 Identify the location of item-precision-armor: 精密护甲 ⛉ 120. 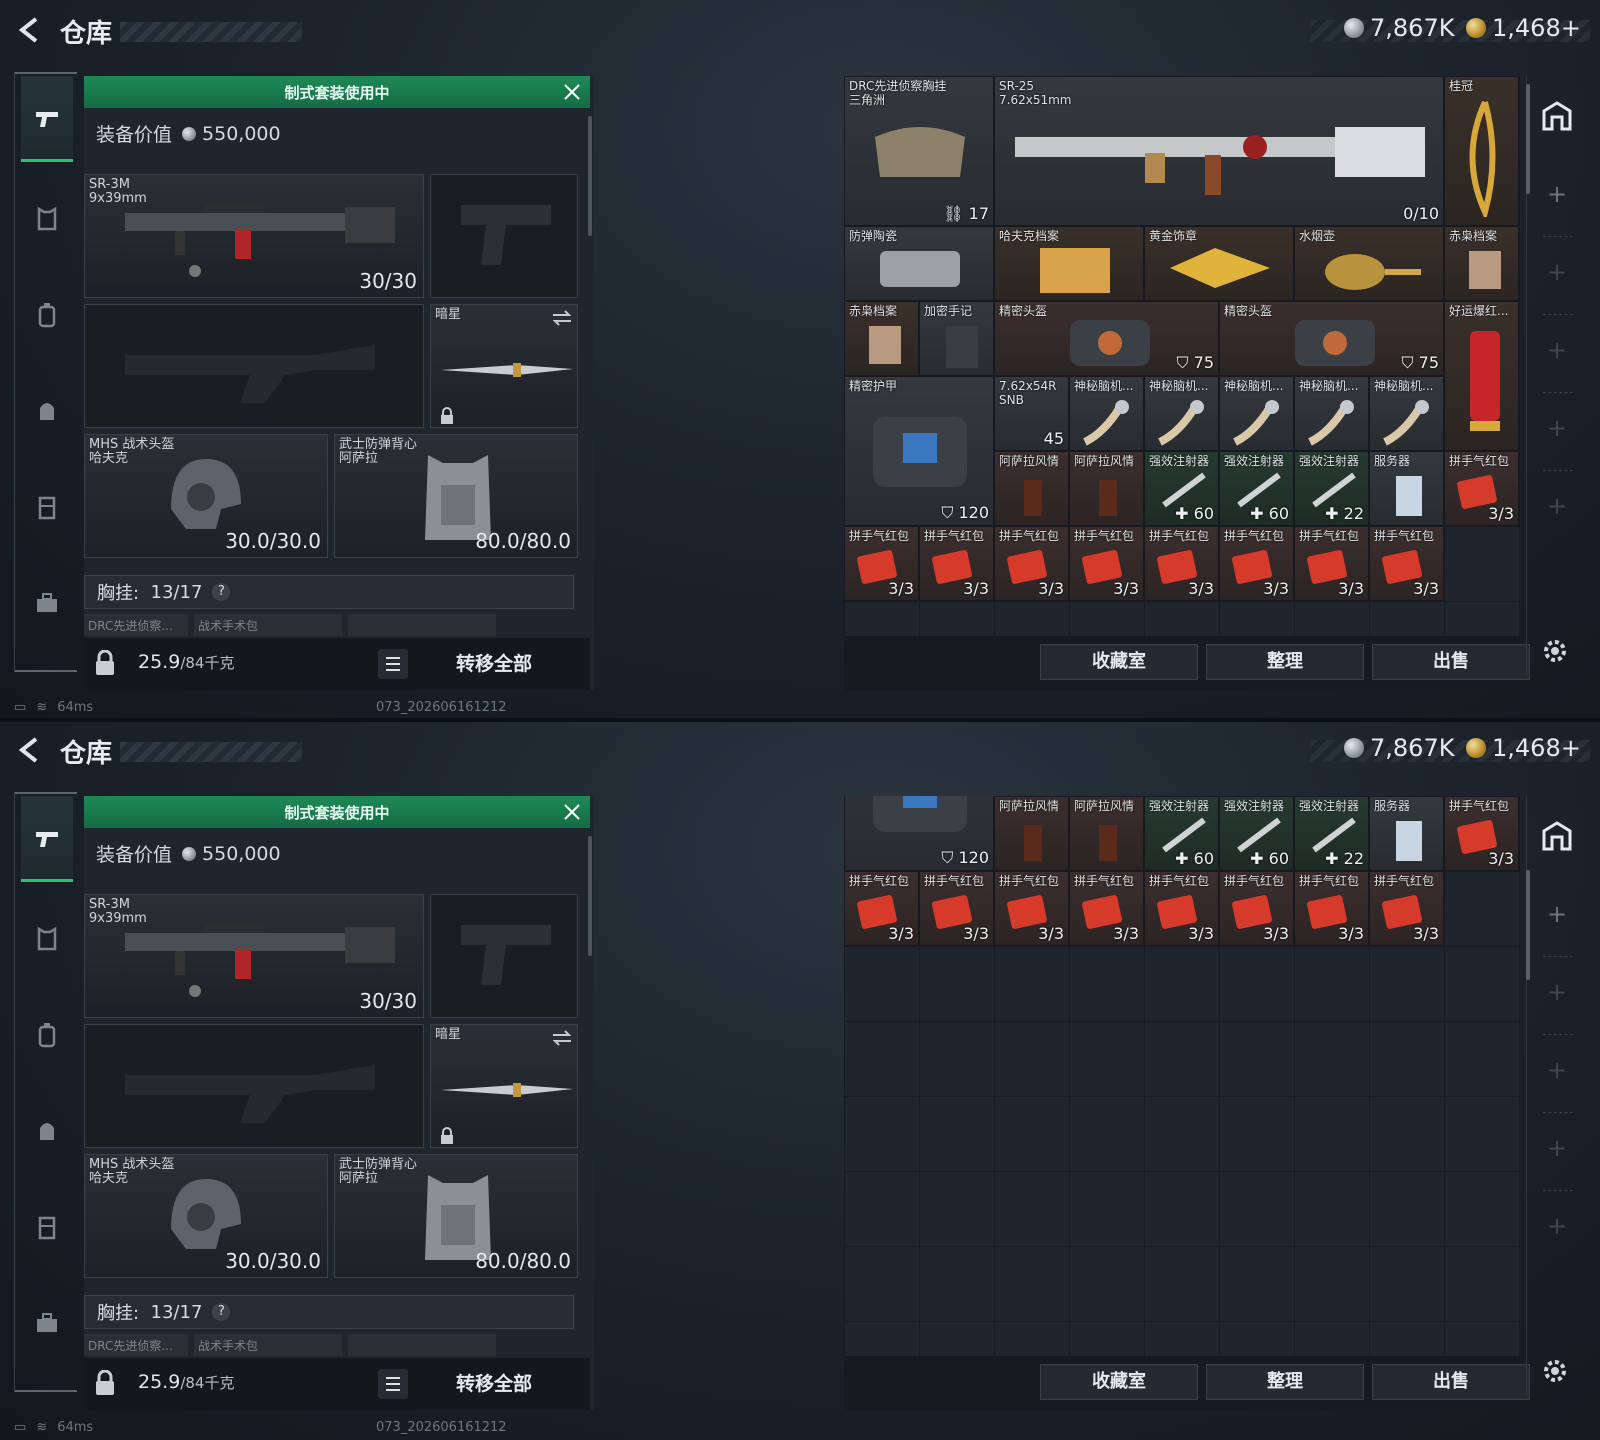
(919, 451).